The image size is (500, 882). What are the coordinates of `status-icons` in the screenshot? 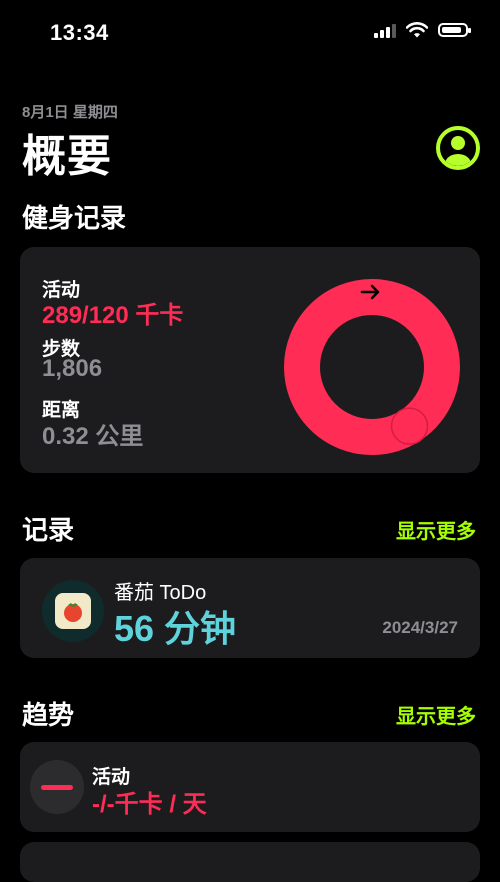 It's located at (422, 30).